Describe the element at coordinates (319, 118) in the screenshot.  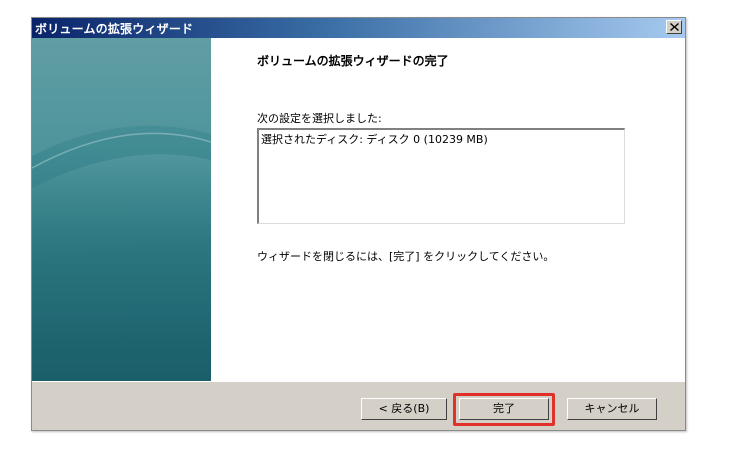
I see `selected-settings-label: 次の設定を選択しました:` at that location.